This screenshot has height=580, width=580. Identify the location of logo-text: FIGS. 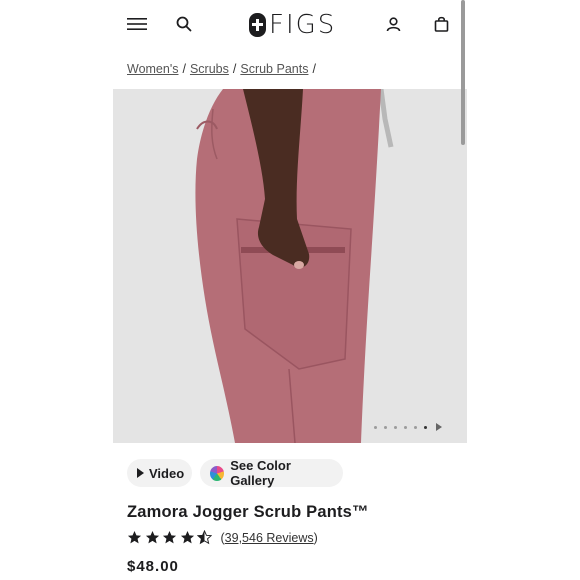
(303, 25).